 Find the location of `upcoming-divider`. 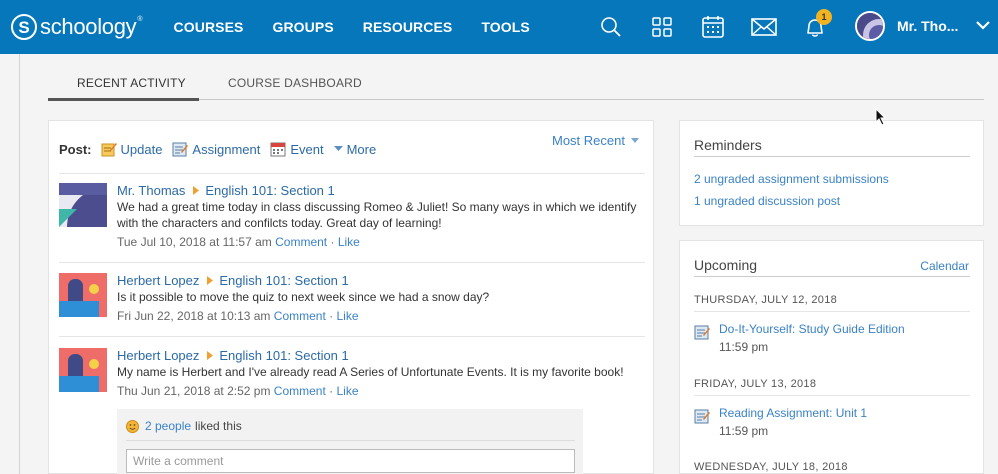

upcoming-divider is located at coordinates (832, 276).